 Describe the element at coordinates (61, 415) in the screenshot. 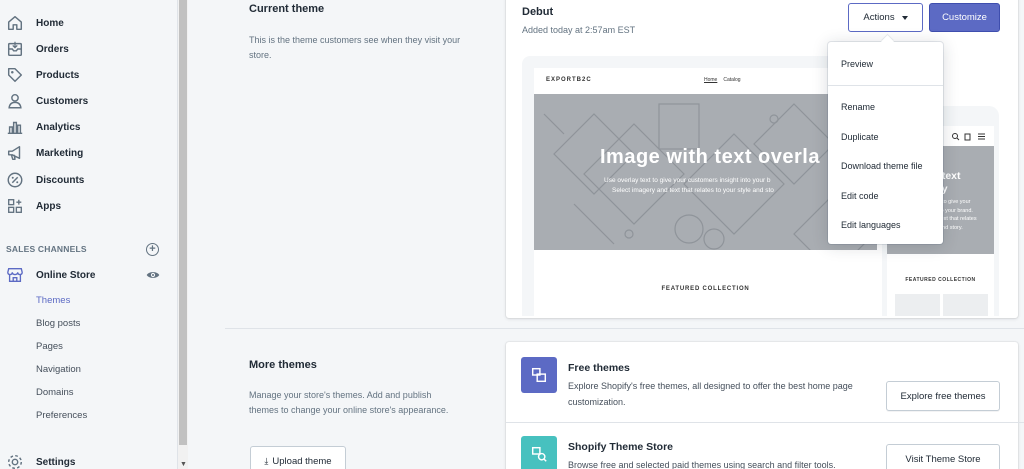

I see `sidebar-subitem-preferences: Preferences` at that location.